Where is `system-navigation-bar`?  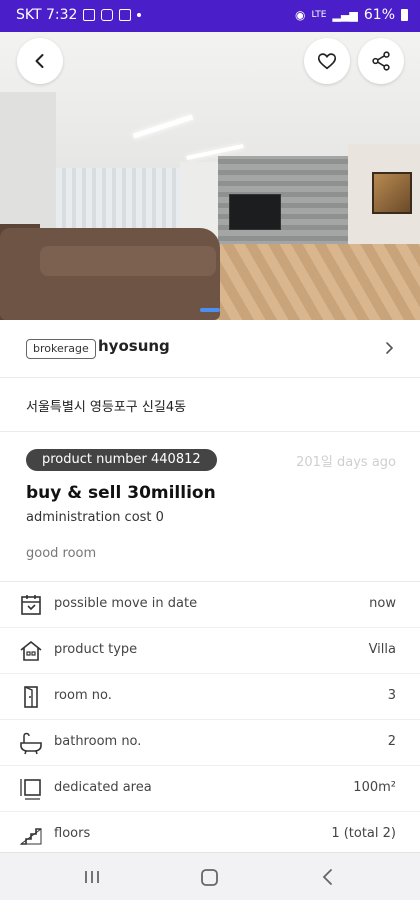
system-navigation-bar is located at coordinates (210, 876).